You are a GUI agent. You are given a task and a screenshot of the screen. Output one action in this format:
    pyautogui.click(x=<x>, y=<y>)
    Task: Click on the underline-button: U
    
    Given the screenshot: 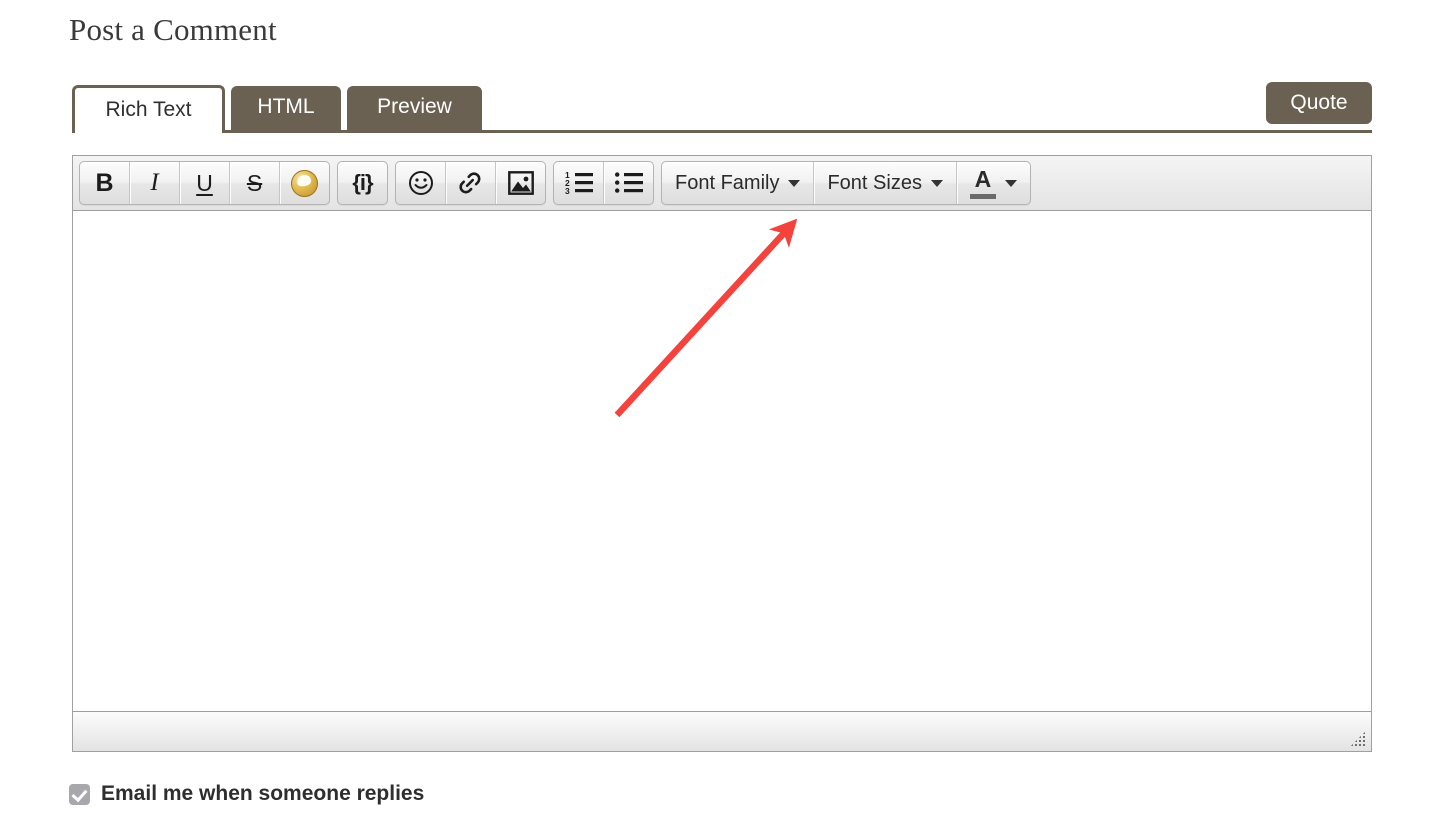 What is the action you would take?
    pyautogui.click(x=205, y=183)
    